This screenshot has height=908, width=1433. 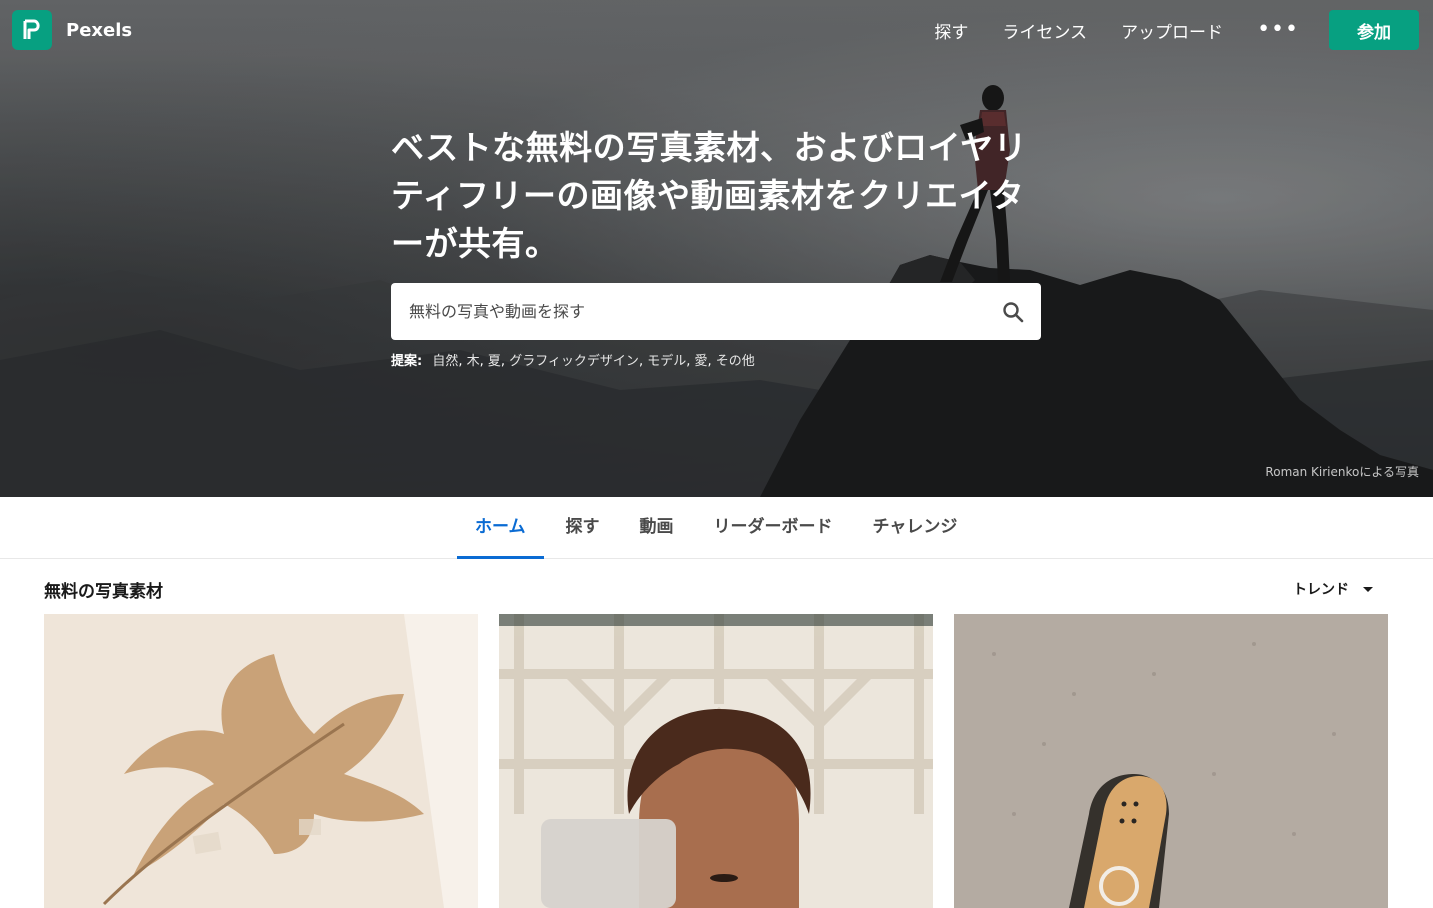 I want to click on section-title: 無料の写真素材, so click(x=103, y=592).